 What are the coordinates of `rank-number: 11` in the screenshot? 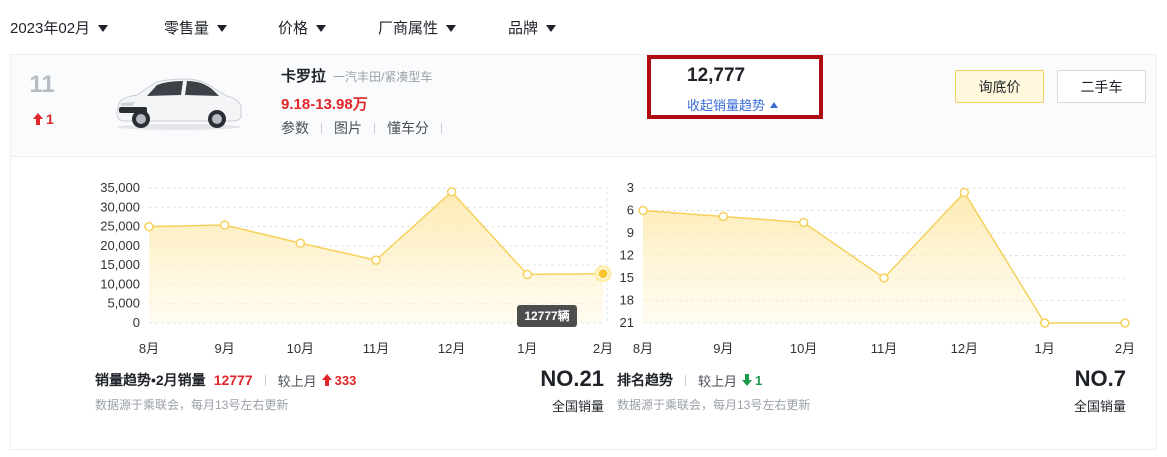 It's located at (42, 84).